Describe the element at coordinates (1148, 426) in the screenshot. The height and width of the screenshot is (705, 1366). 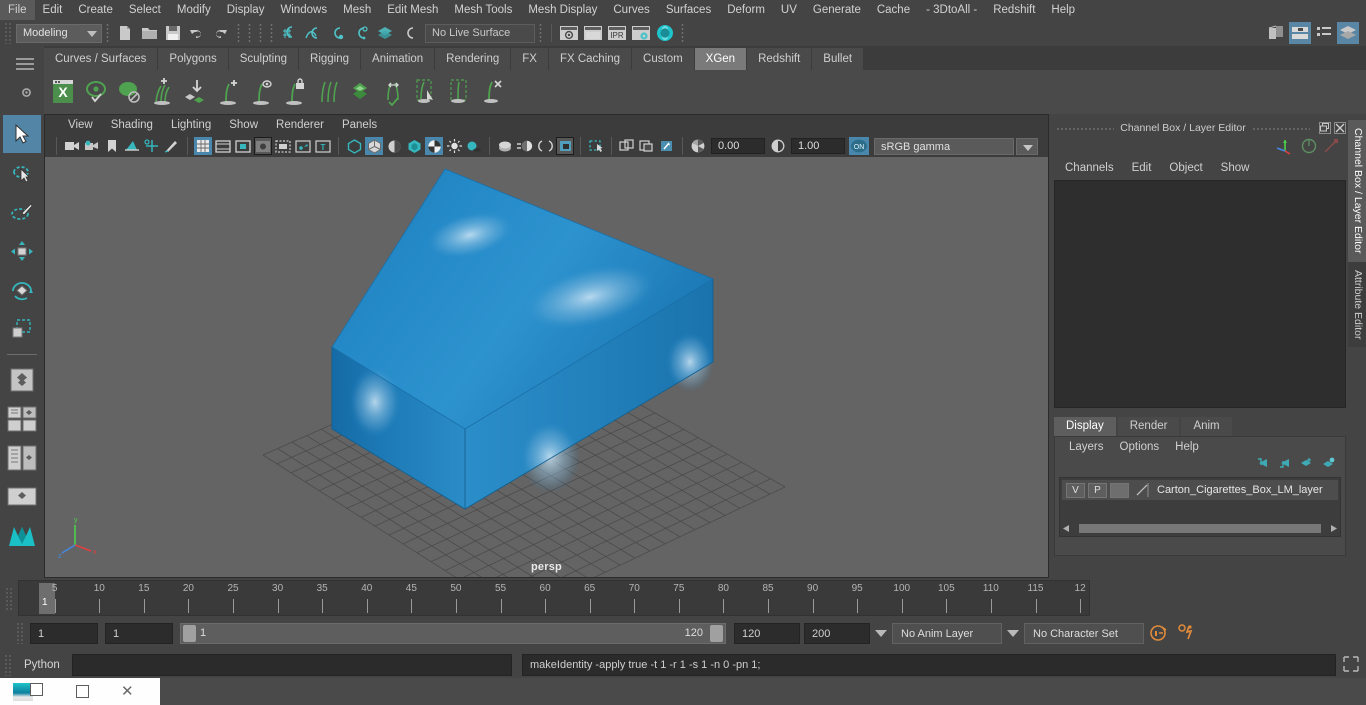
I see `layer-tab-render: Render` at that location.